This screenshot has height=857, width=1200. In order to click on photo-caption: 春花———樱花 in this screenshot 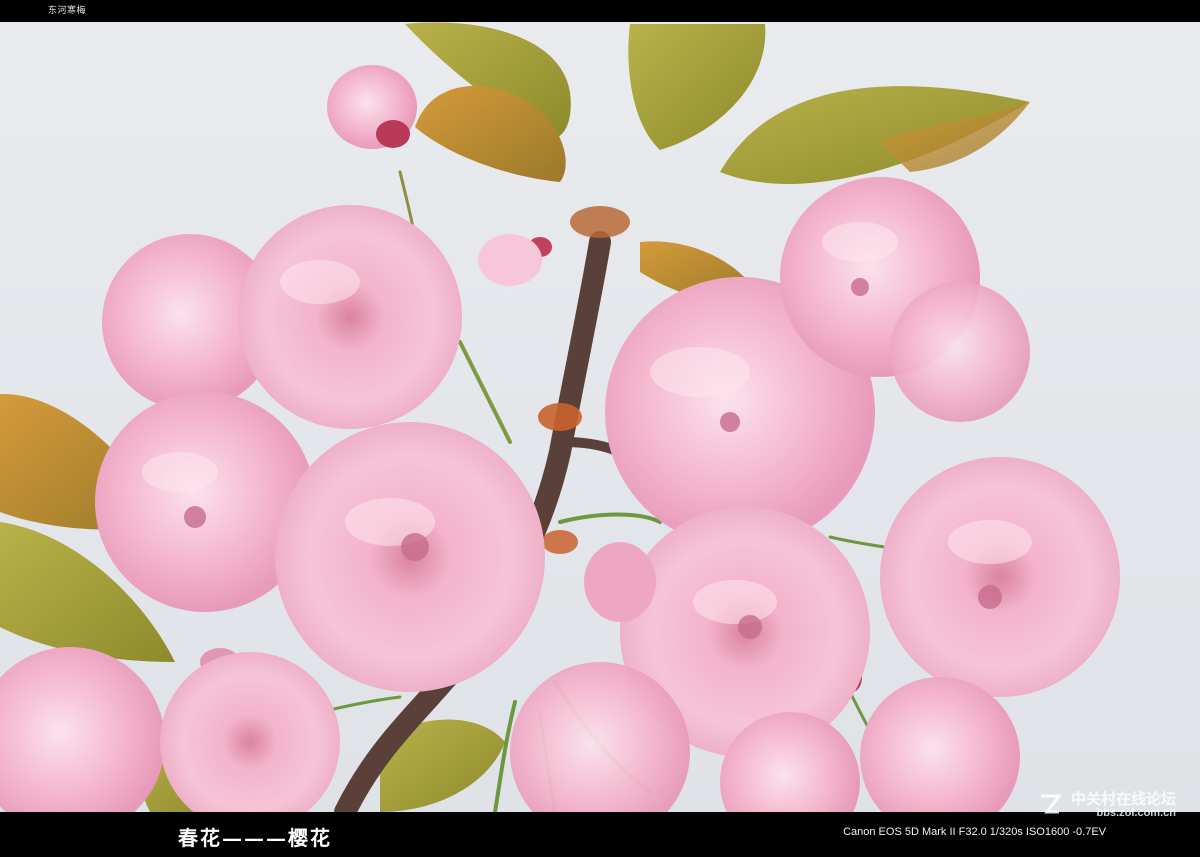, I will do `click(255, 838)`.